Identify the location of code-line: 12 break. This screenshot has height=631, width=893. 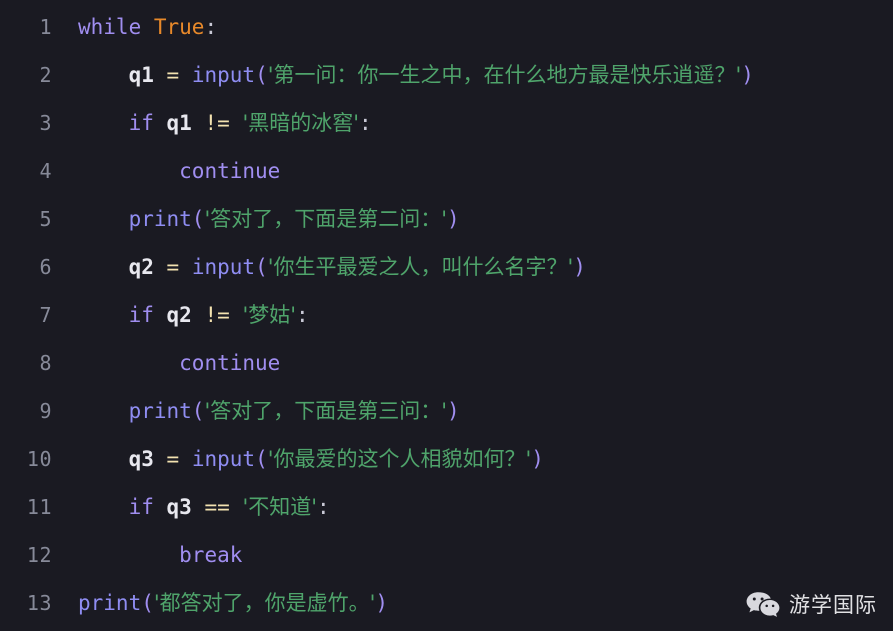
(446, 555).